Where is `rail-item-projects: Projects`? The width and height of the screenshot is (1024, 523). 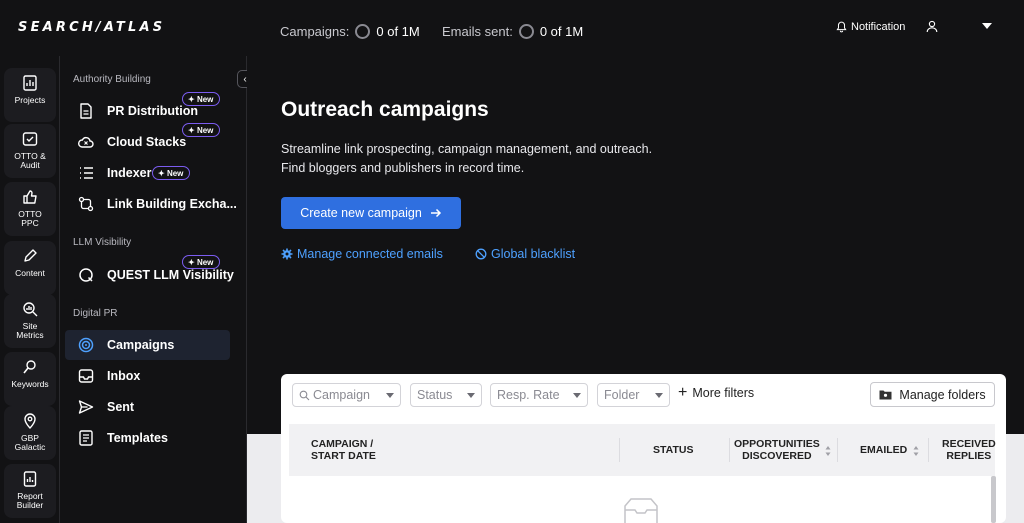
rail-item-projects: Projects is located at coordinates (30, 95).